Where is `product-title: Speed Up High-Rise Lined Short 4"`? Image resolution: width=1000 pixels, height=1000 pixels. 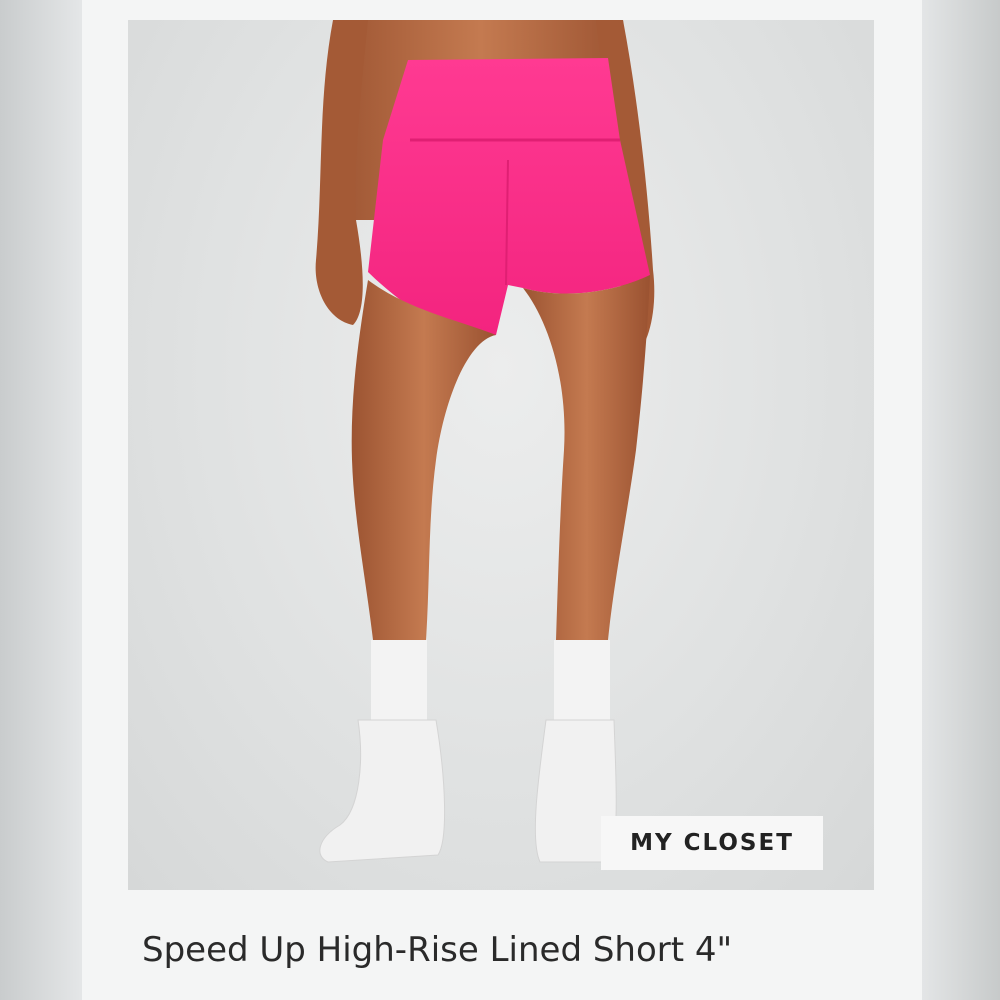 product-title: Speed Up High-Rise Lined Short 4" is located at coordinates (437, 950).